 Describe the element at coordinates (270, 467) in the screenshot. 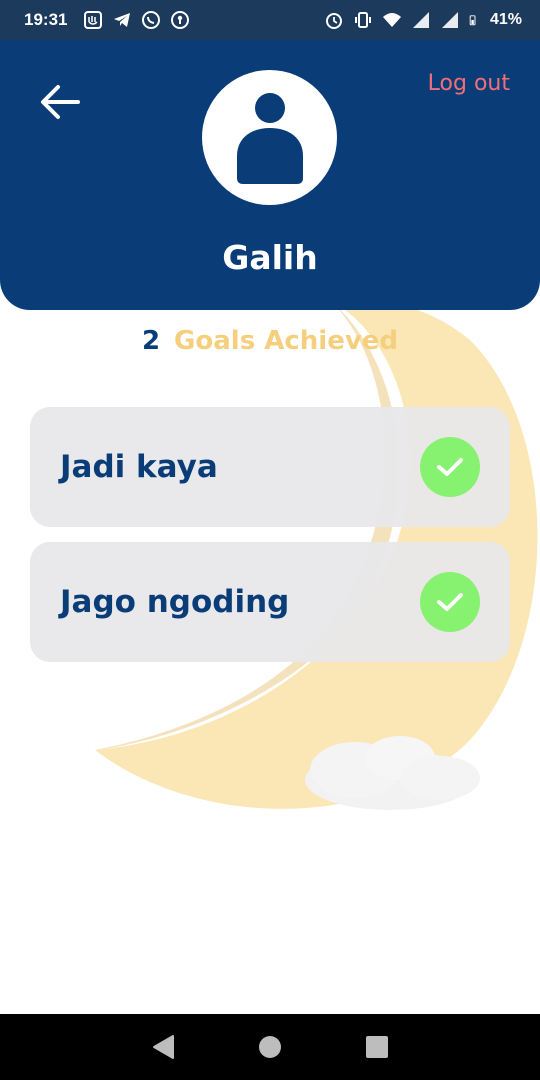

I see `goal-card: Jadi kaya` at that location.